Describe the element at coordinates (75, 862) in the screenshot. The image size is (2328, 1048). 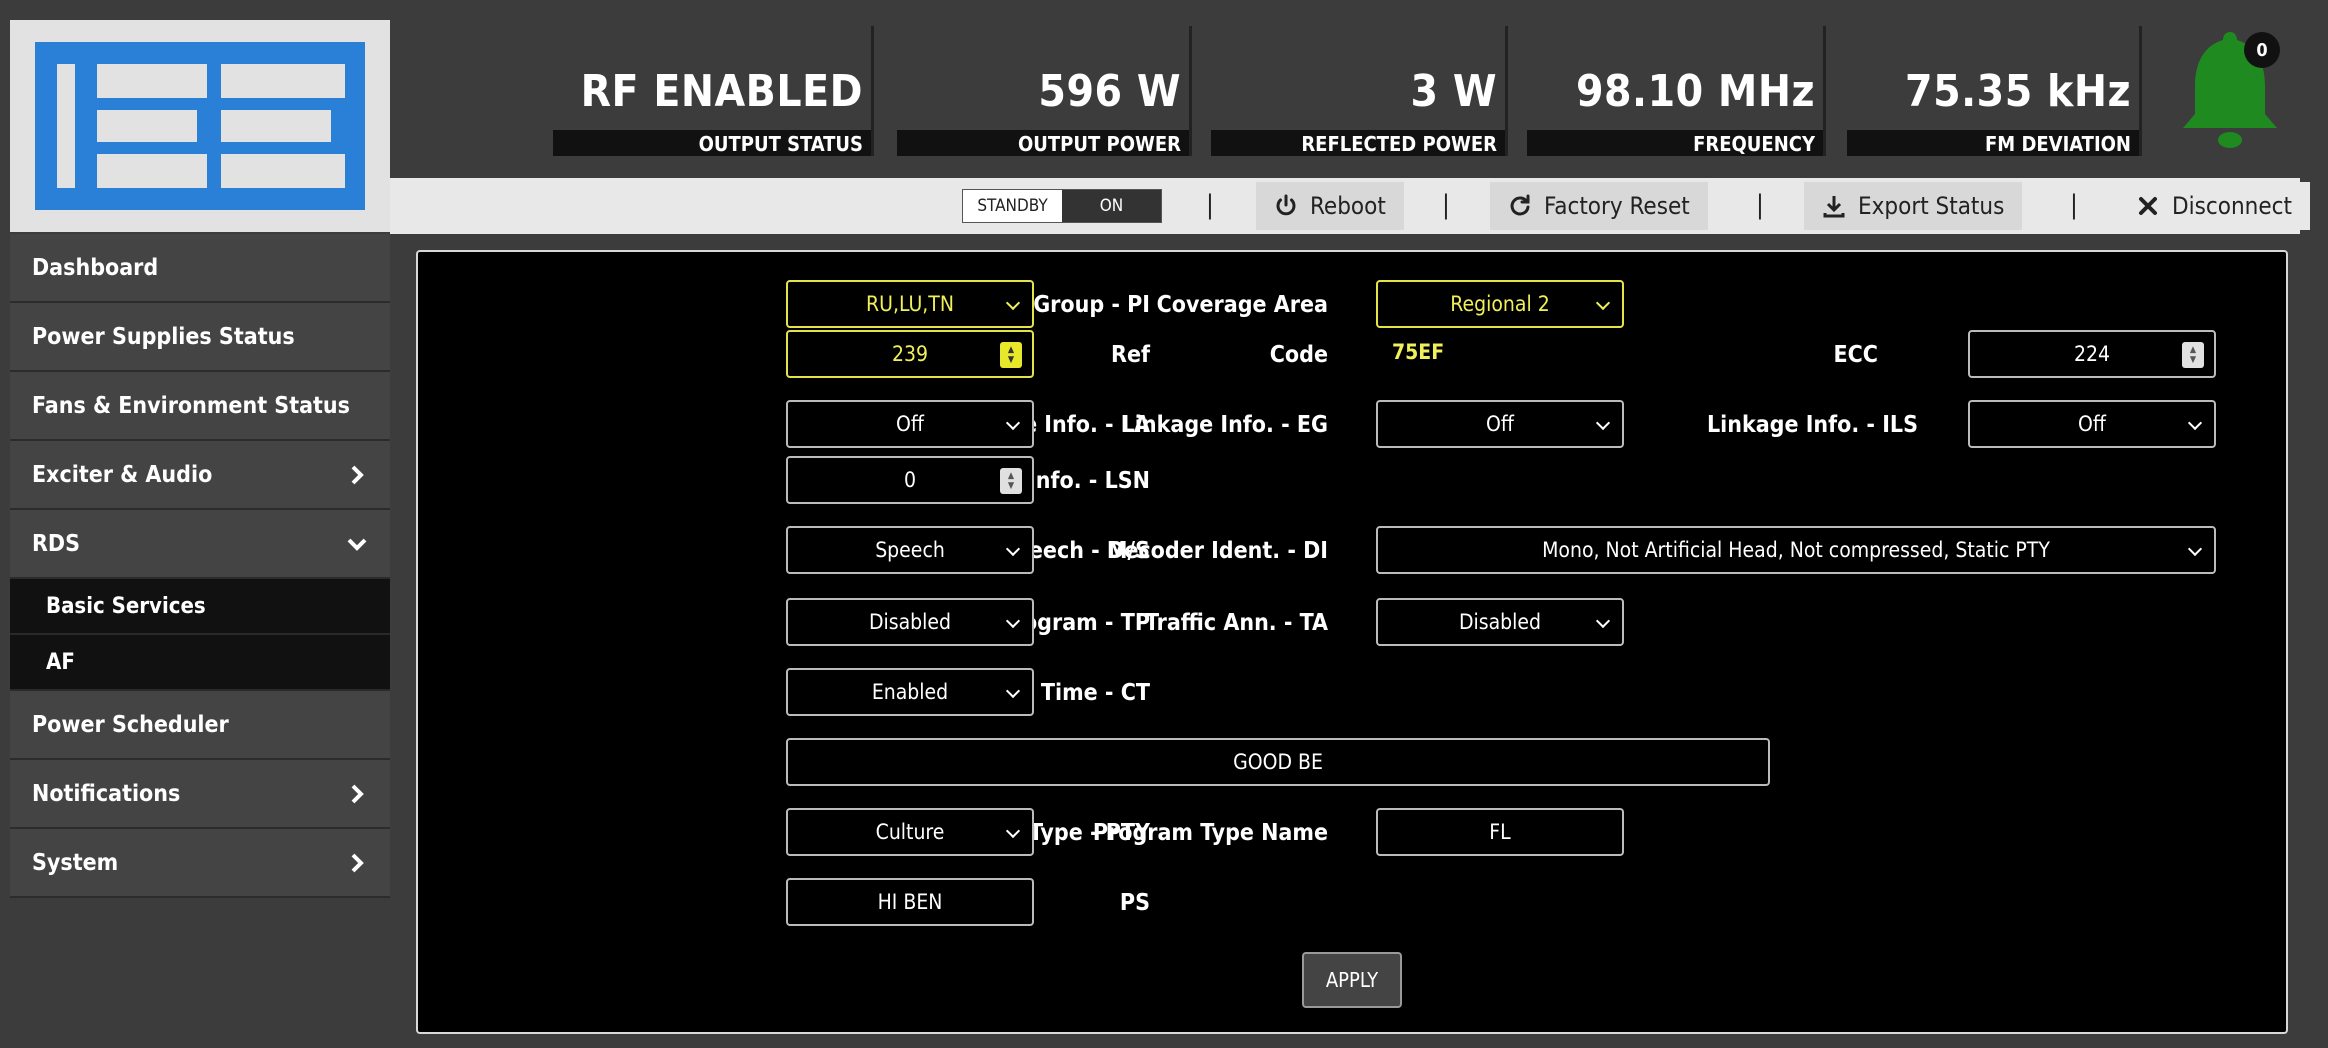
I see `sidebar-item-label: System` at that location.